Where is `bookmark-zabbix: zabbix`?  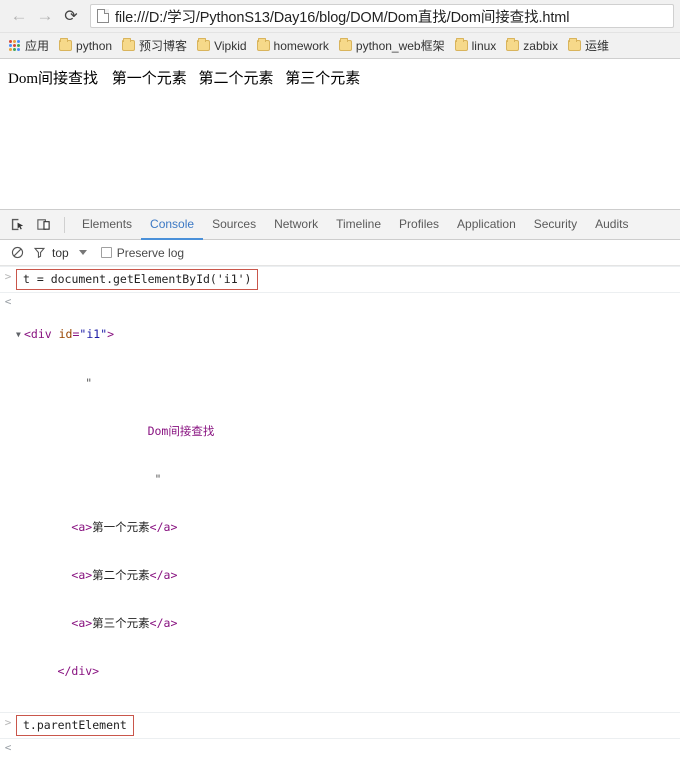 bookmark-zabbix: zabbix is located at coordinates (532, 46).